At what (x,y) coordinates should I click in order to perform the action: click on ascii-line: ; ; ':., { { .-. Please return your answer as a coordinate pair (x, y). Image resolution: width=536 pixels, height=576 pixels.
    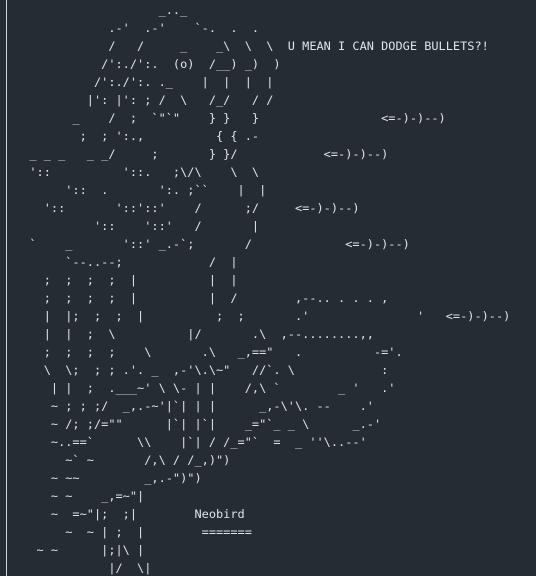
    Looking at the image, I should click on (137, 136).